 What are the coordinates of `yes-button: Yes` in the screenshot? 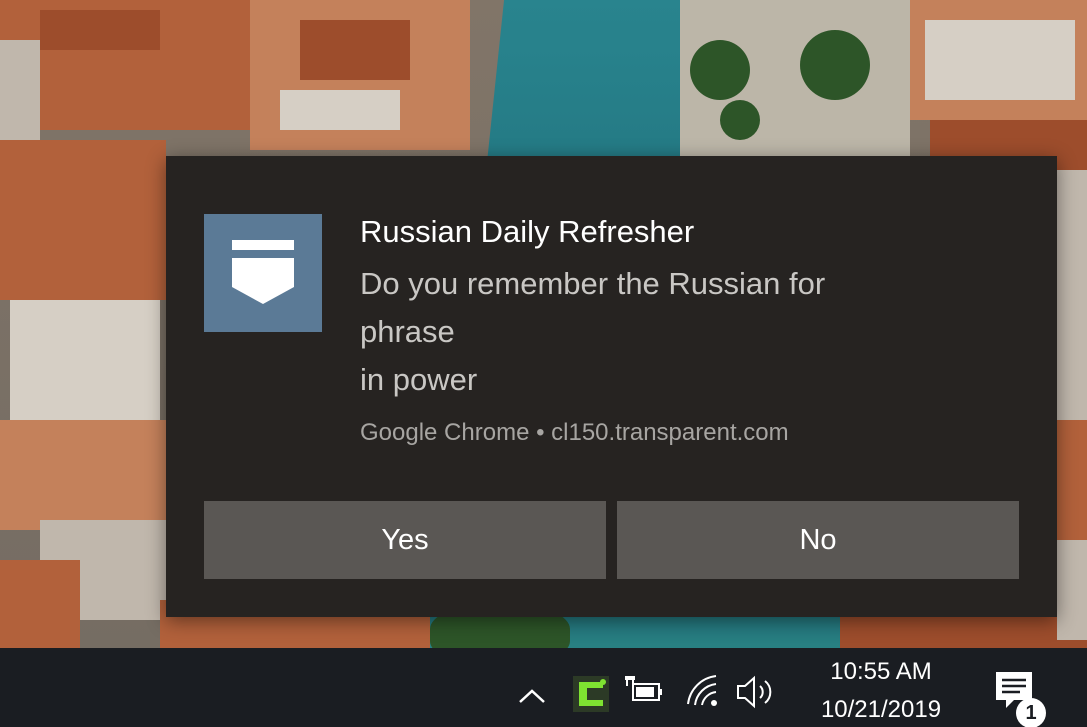 It's located at (405, 540).